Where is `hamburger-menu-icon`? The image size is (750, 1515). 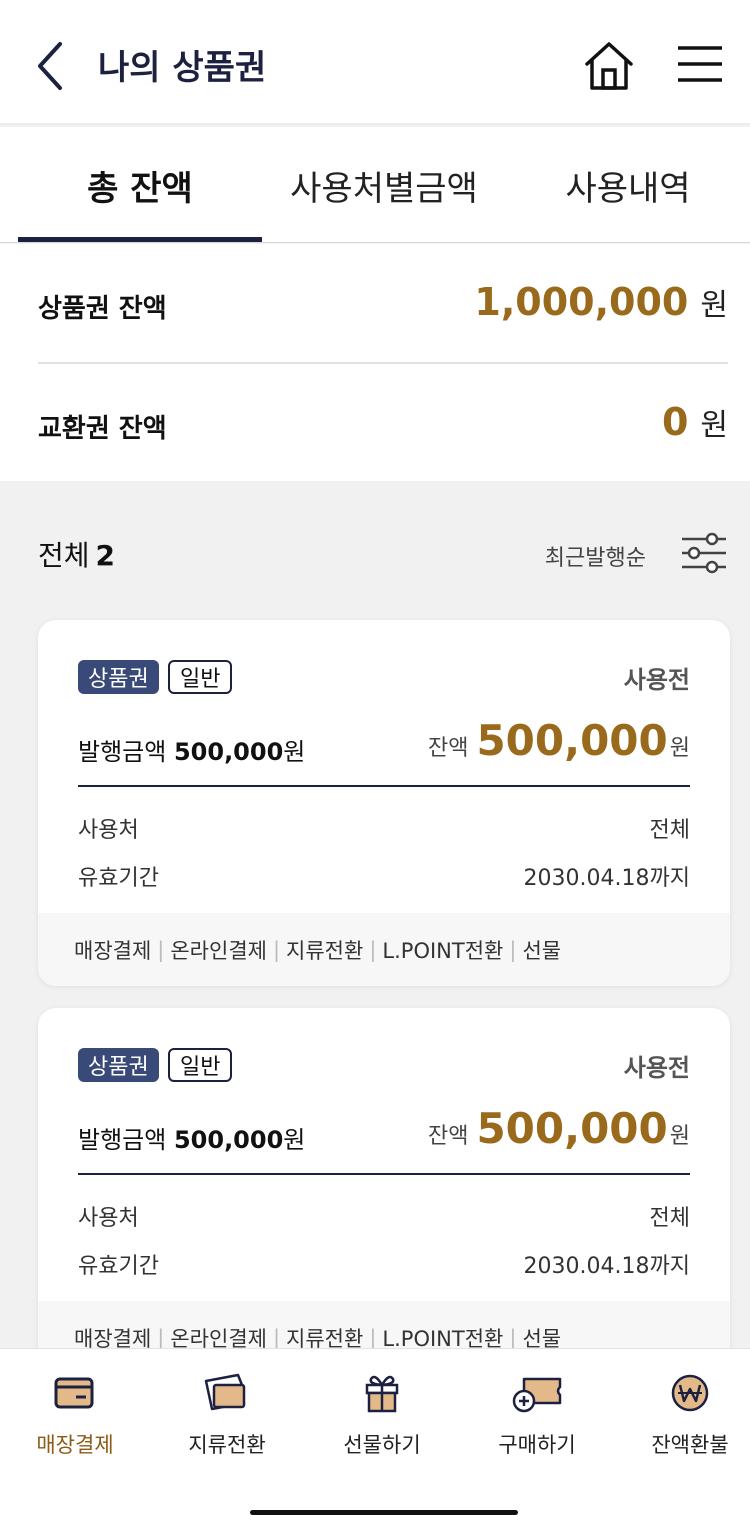 hamburger-menu-icon is located at coordinates (700, 64).